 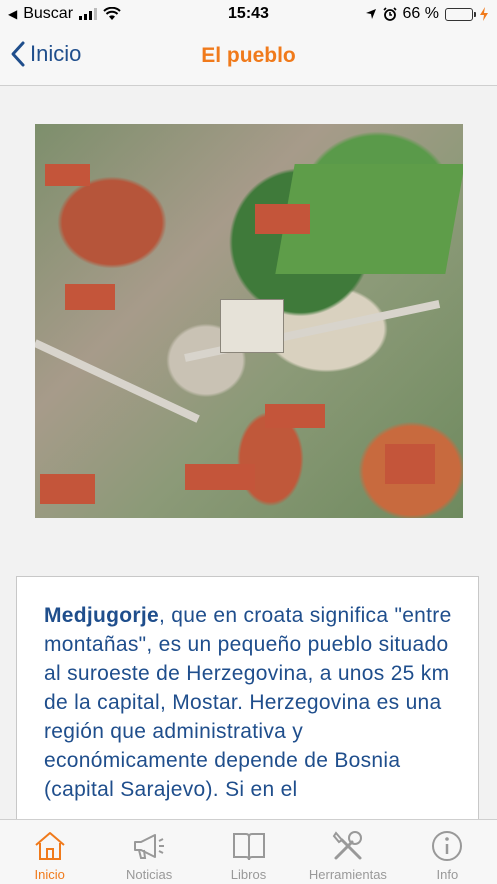 I want to click on article-lead-bold: Medjugorje, so click(x=102, y=615).